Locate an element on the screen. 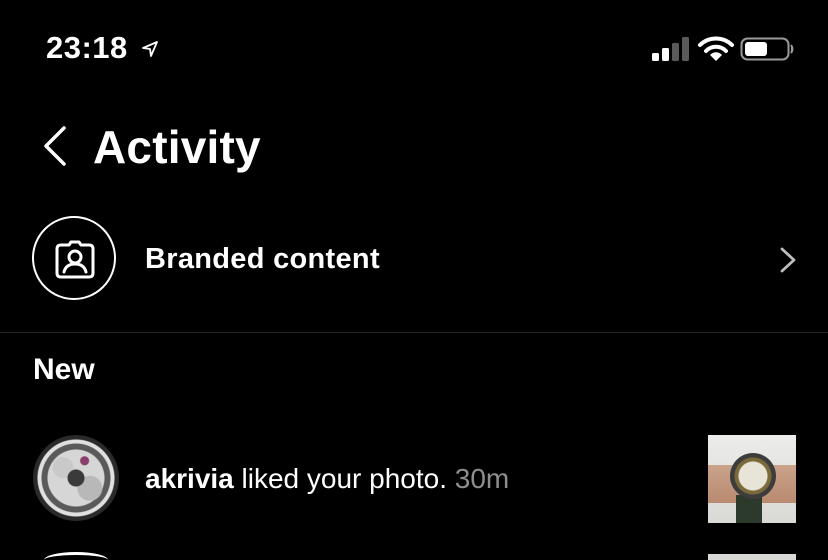 The image size is (828, 560). thumbnail-strap is located at coordinates (749, 509).